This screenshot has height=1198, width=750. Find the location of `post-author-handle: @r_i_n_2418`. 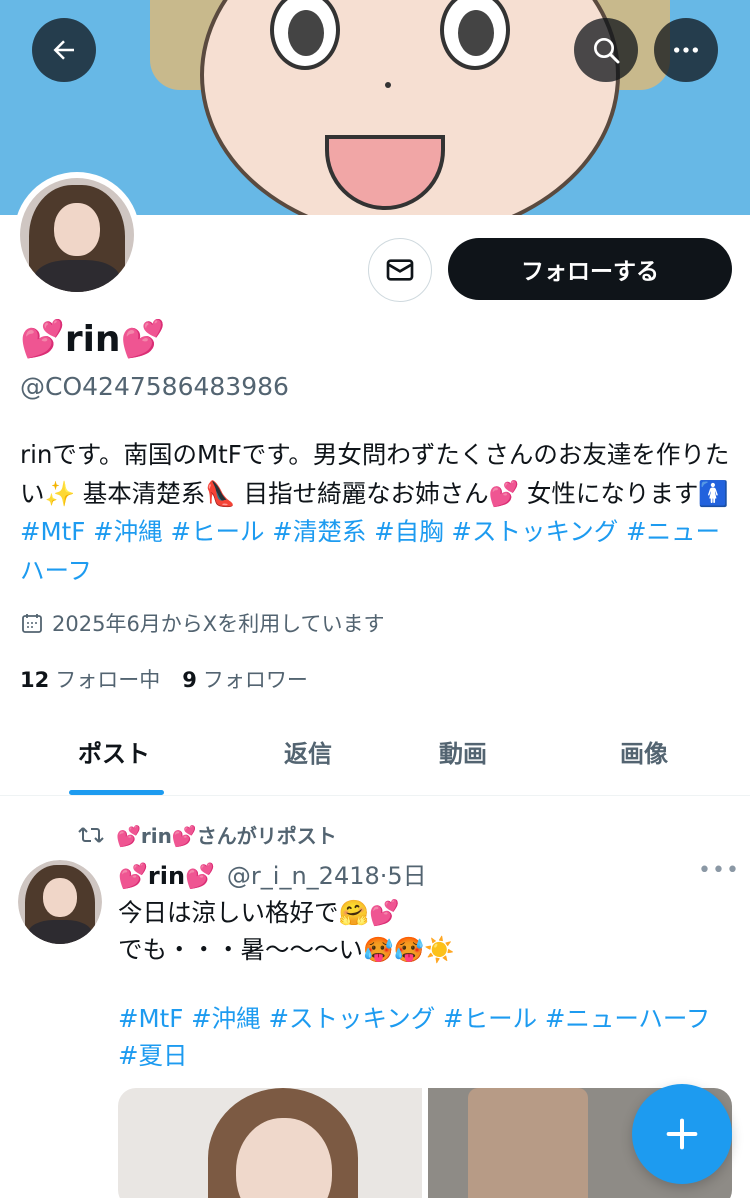

post-author-handle: @r_i_n_2418 is located at coordinates (303, 876).